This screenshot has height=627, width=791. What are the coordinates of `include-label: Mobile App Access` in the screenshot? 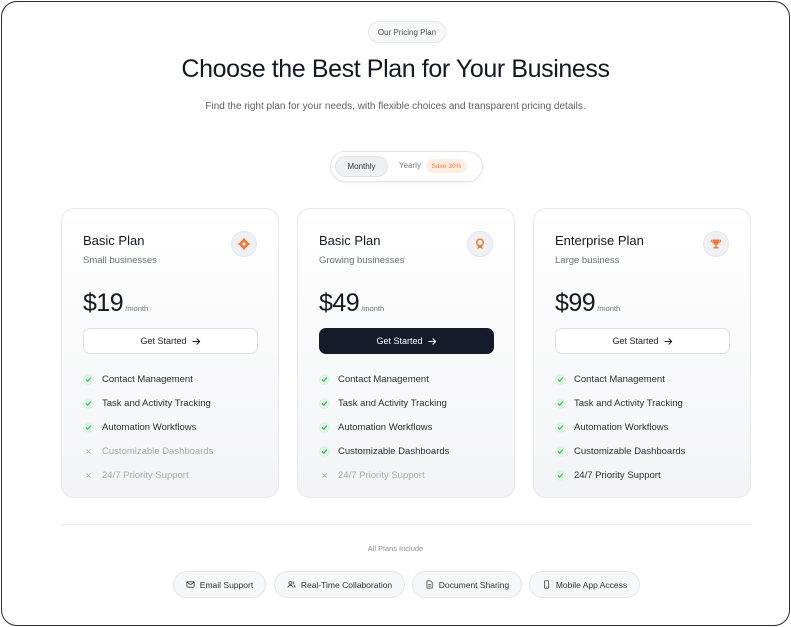 It's located at (591, 584).